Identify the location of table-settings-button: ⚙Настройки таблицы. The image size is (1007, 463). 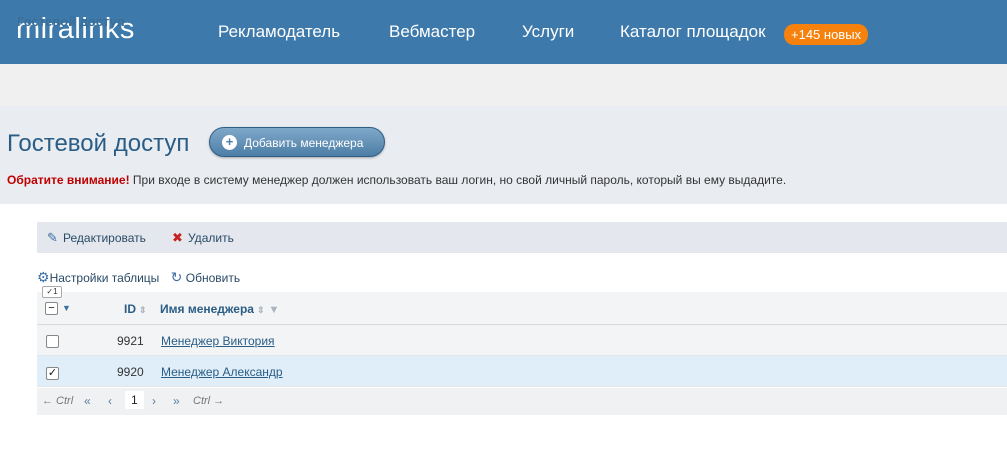
(98, 277).